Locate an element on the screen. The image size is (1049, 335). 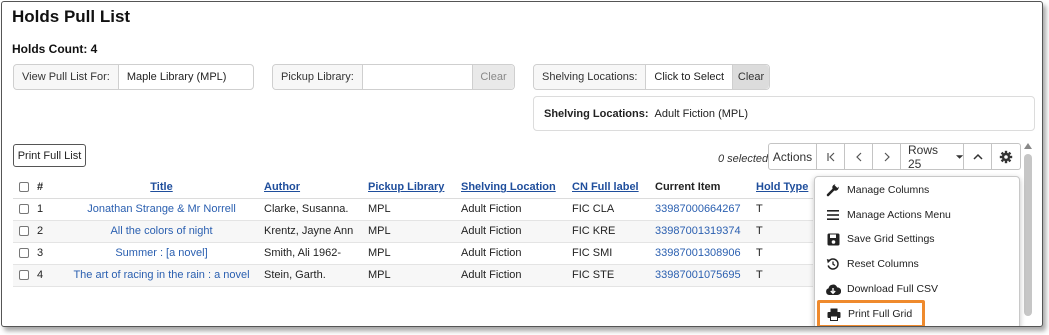
grid-scrollbar is located at coordinates (1028, 233).